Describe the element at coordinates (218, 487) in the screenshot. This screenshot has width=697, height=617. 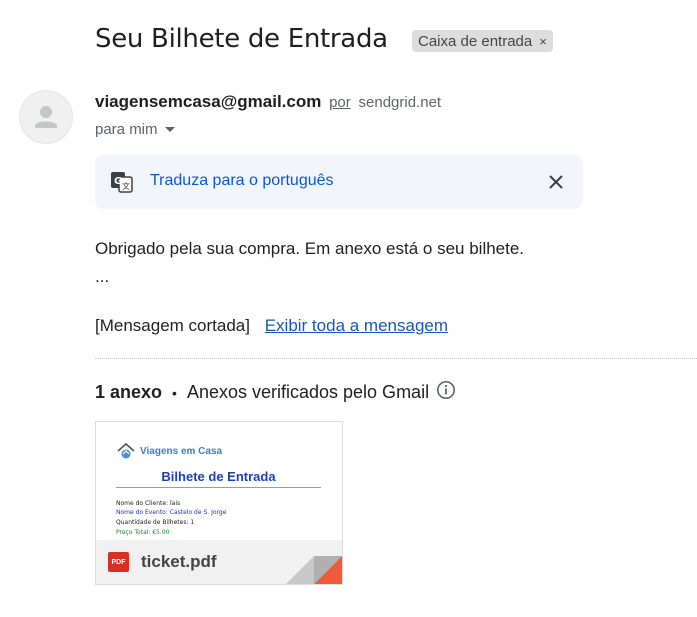
I see `preview-divider` at that location.